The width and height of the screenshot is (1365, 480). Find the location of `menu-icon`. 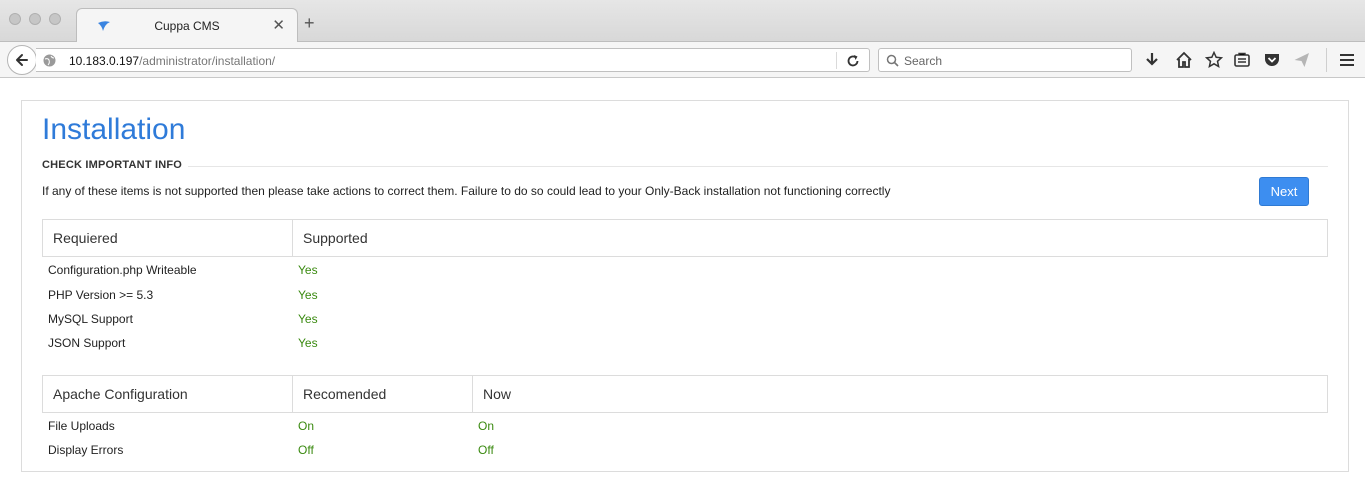

menu-icon is located at coordinates (1347, 60).